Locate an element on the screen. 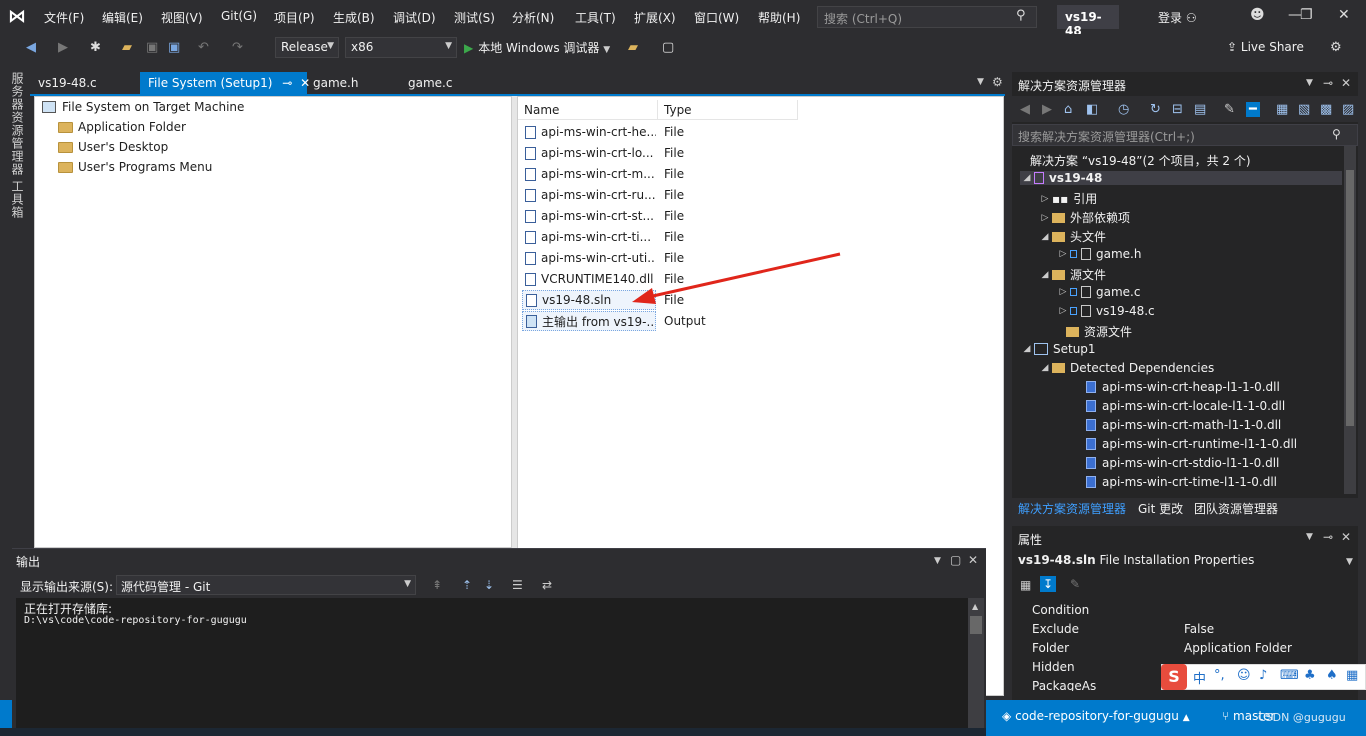 This screenshot has width=1366, height=736. registry-editor-icon: ▧ is located at coordinates (1304, 109).